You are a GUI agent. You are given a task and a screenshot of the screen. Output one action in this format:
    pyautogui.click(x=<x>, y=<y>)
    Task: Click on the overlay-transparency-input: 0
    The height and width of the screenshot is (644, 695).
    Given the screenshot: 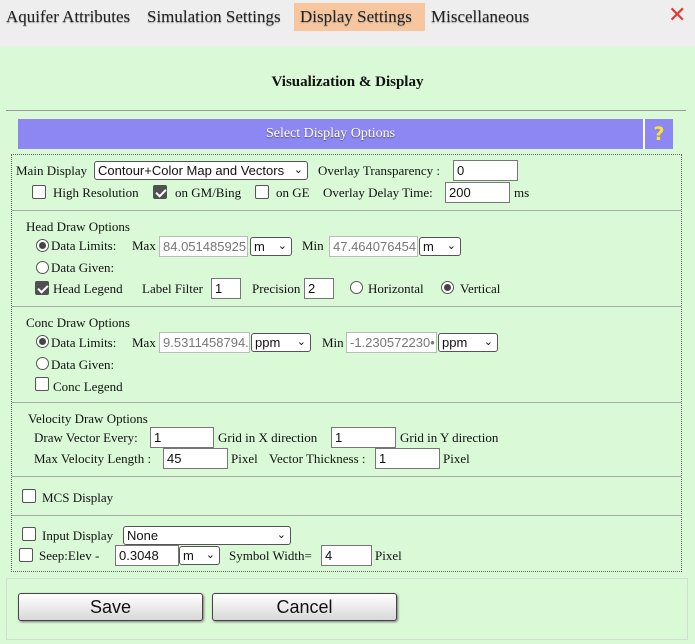 What is the action you would take?
    pyautogui.click(x=485, y=170)
    